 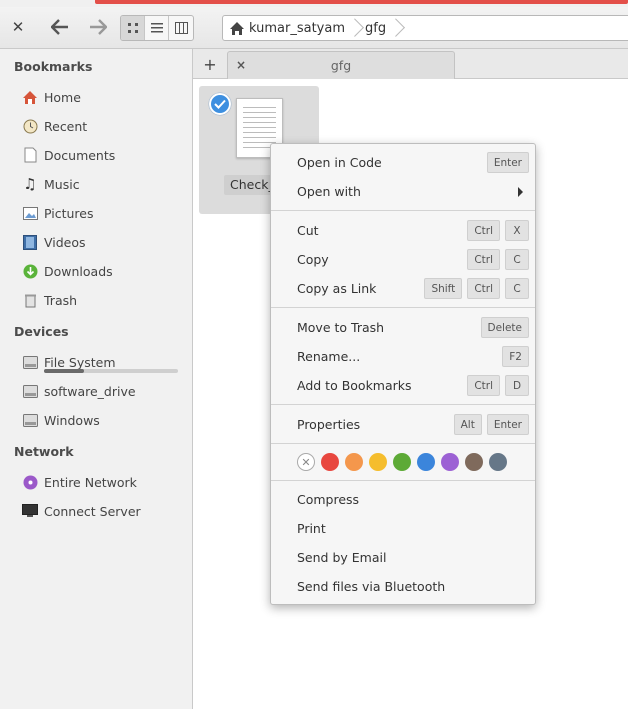 I want to click on shortcut-key: Delete, so click(x=504, y=327).